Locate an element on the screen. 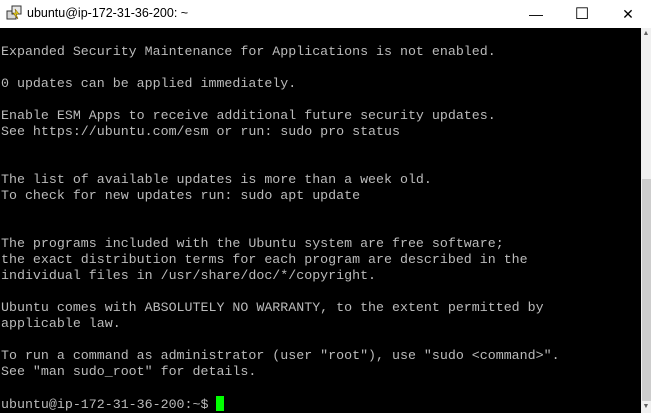  maximize-button: ☐ is located at coordinates (582, 14).